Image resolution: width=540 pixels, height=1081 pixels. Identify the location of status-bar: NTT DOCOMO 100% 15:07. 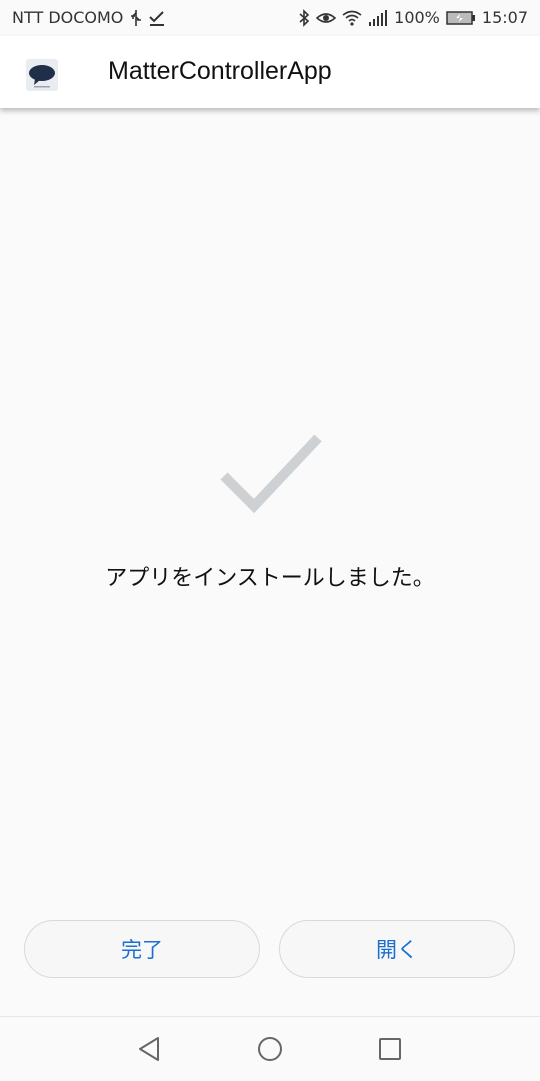
(270, 18).